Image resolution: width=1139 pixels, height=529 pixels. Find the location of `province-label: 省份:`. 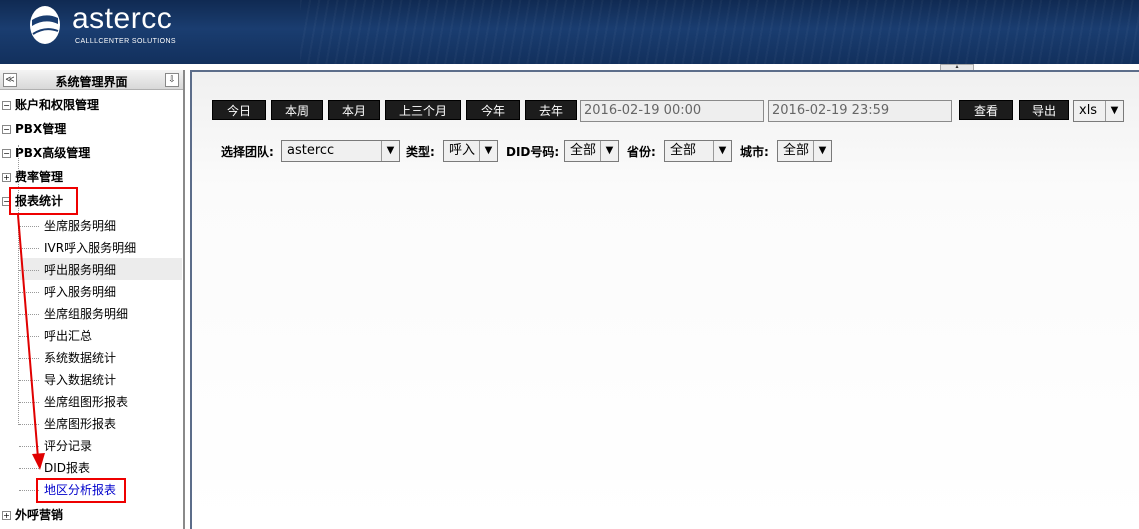

province-label: 省份: is located at coordinates (641, 152).